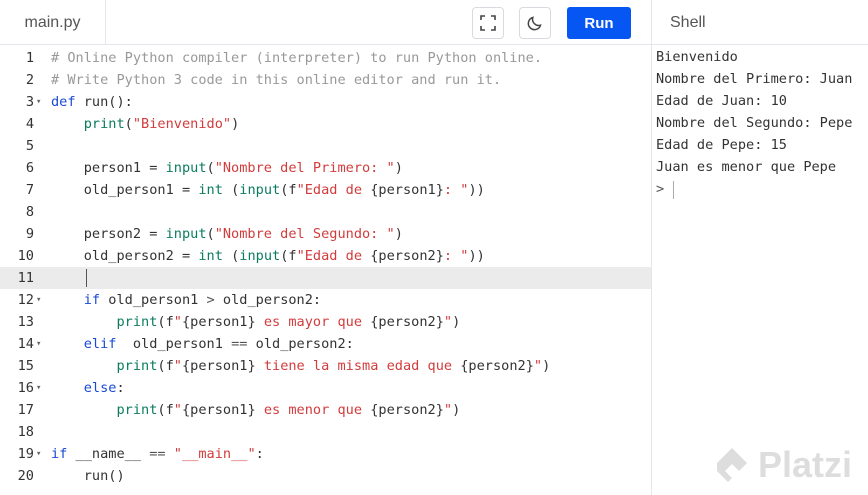  What do you see at coordinates (754, 79) in the screenshot?
I see `shell-output-line: Nombre del Primero: Juan` at bounding box center [754, 79].